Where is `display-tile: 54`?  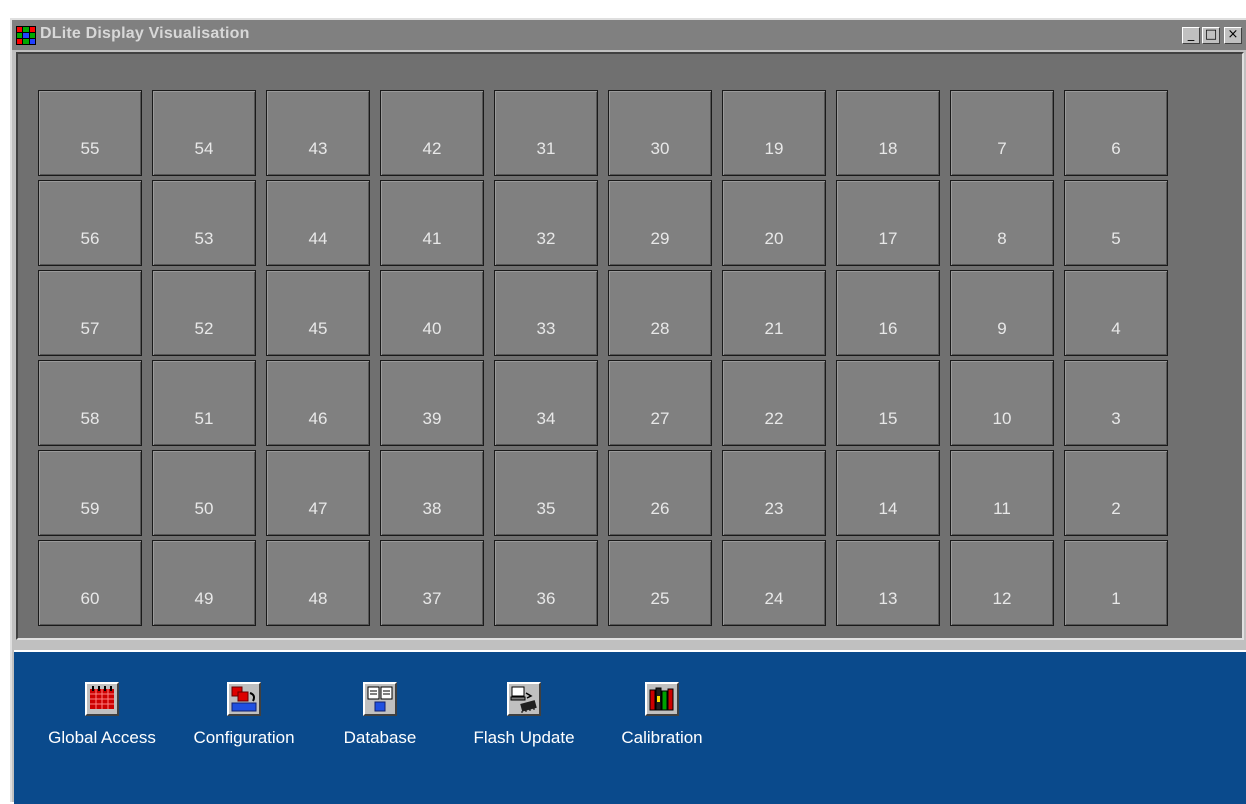
display-tile: 54 is located at coordinates (204, 133).